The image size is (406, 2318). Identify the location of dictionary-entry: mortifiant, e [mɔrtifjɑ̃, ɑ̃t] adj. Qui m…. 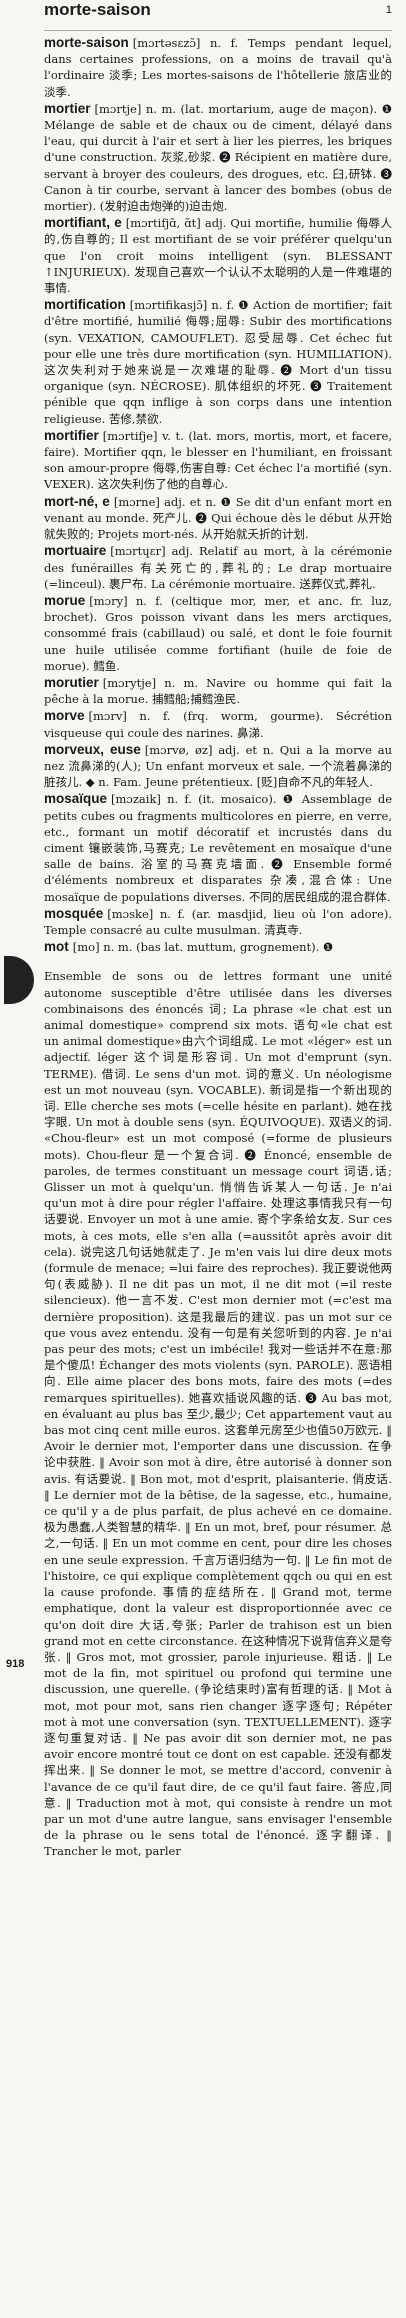
(218, 255).